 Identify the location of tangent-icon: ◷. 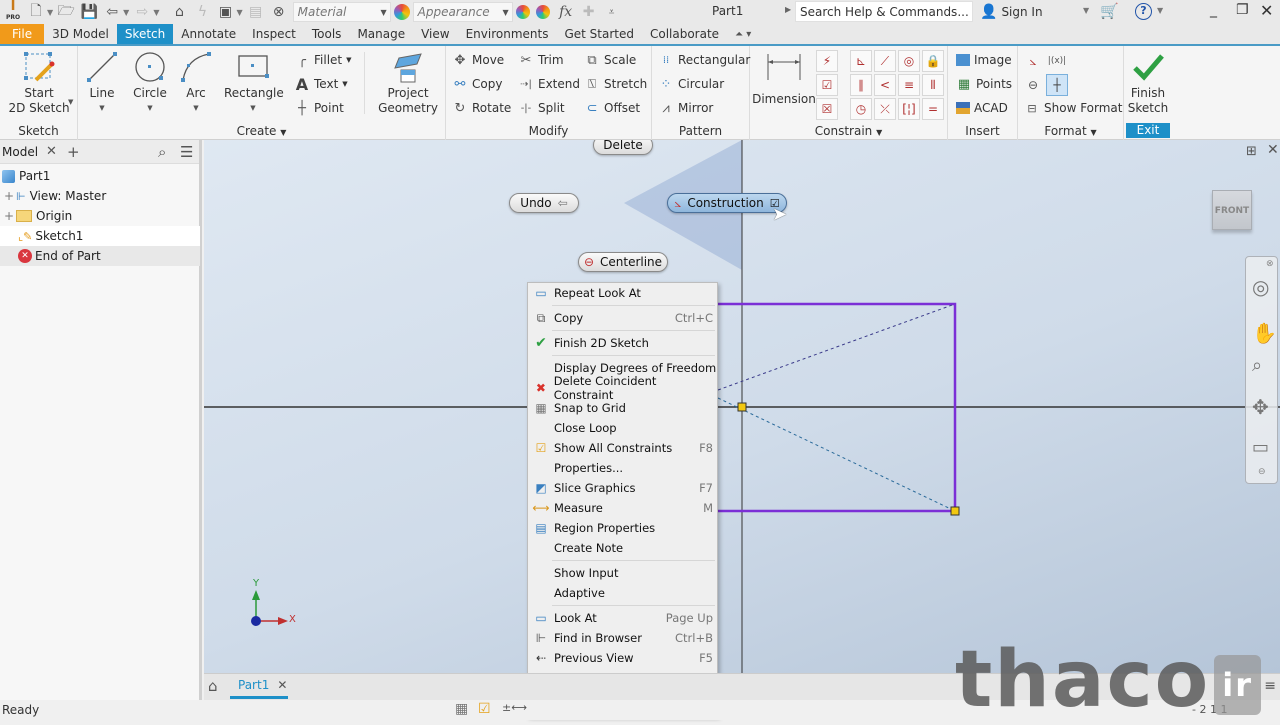
(861, 109).